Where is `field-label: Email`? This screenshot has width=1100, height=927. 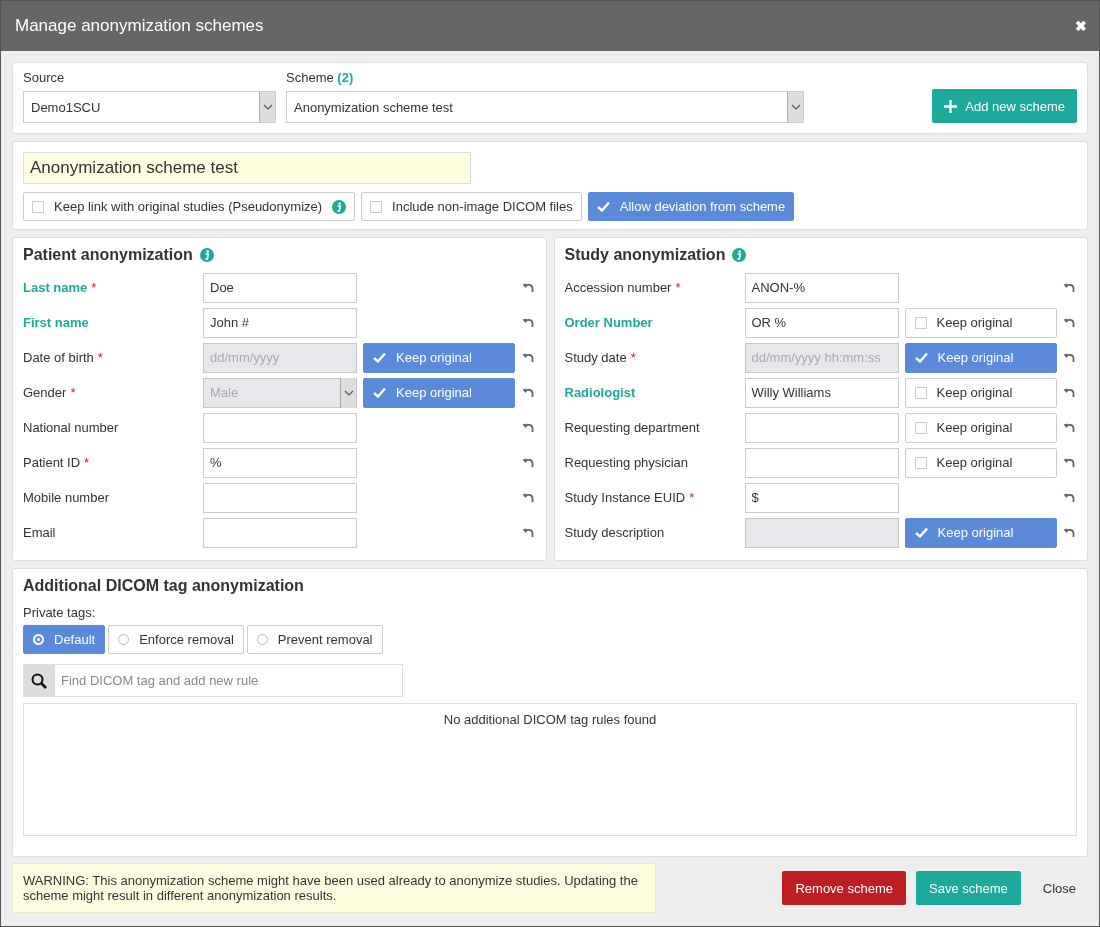
field-label: Email is located at coordinates (40, 532).